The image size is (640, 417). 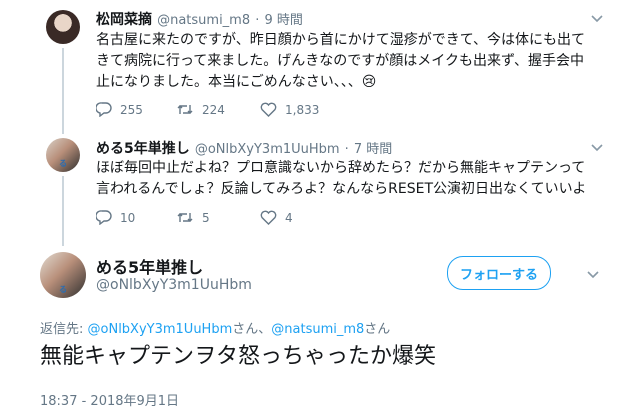 What do you see at coordinates (109, 399) in the screenshot?
I see `tweet-timestamp: 18:37 - 2018年9月1日` at bounding box center [109, 399].